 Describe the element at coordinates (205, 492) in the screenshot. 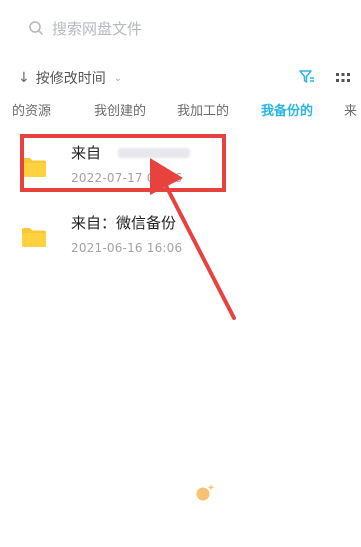

I see `sparkle-icon` at that location.